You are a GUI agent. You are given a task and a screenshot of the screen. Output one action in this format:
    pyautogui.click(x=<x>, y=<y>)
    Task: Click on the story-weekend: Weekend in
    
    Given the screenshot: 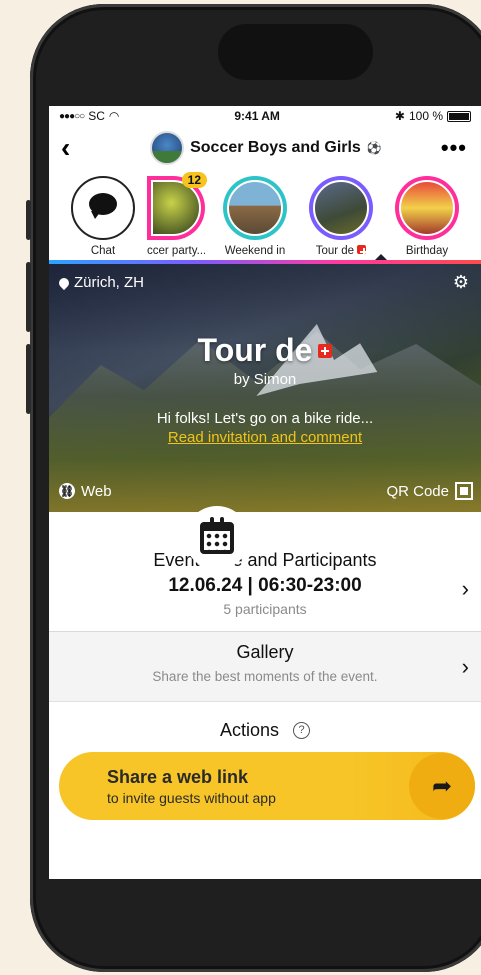 What is the action you would take?
    pyautogui.click(x=255, y=216)
    